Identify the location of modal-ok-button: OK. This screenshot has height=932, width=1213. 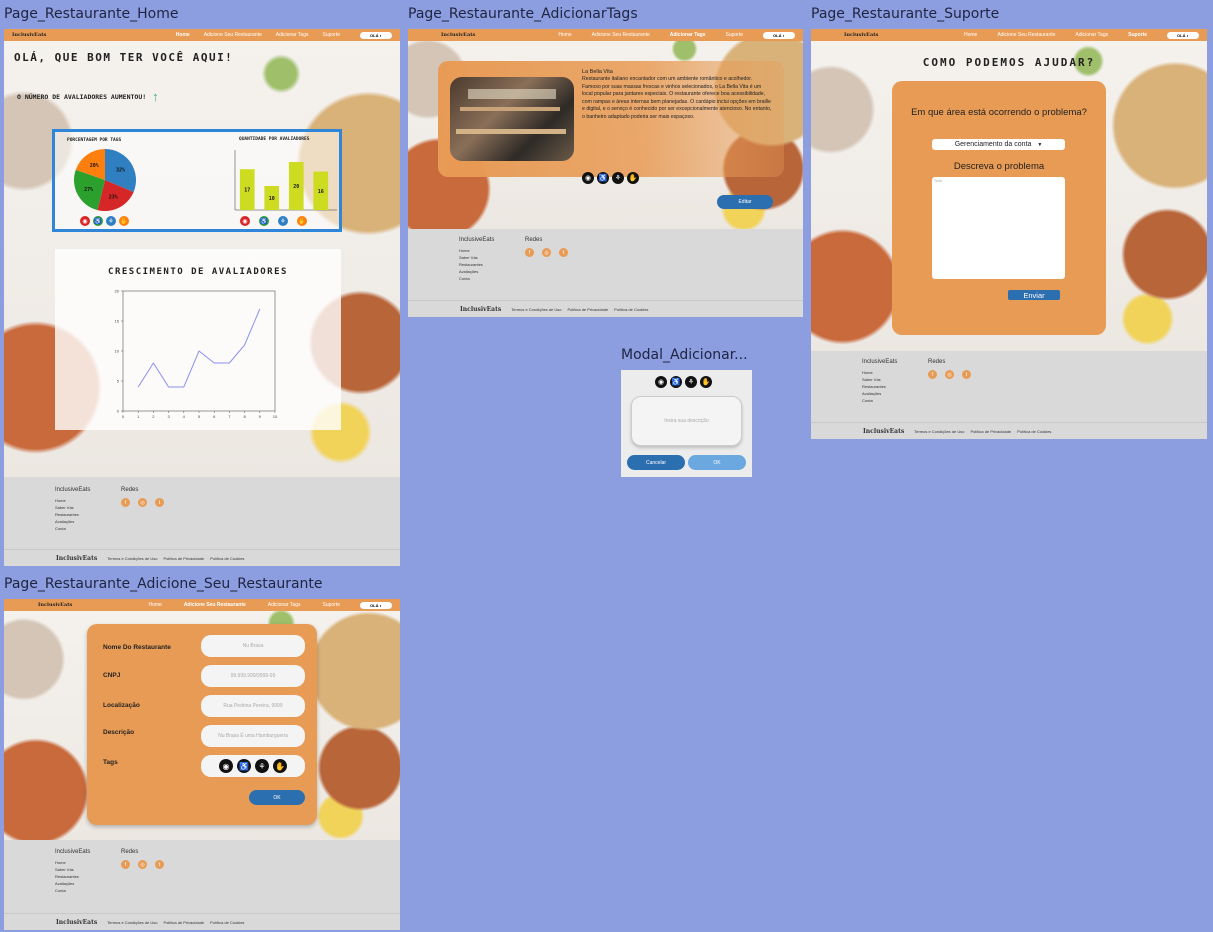
(717, 462).